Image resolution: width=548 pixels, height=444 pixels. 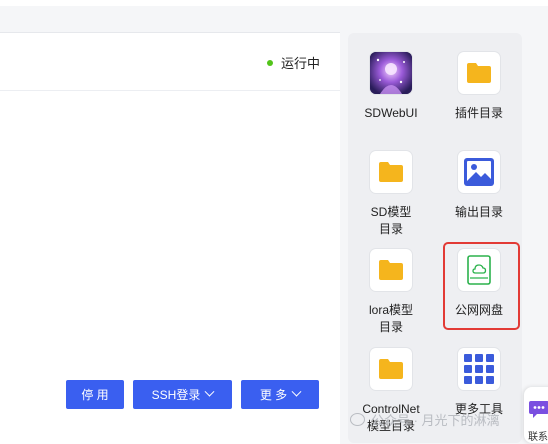 I want to click on watermark-text: 公众号 · 月光下的淋漓, so click(x=435, y=420).